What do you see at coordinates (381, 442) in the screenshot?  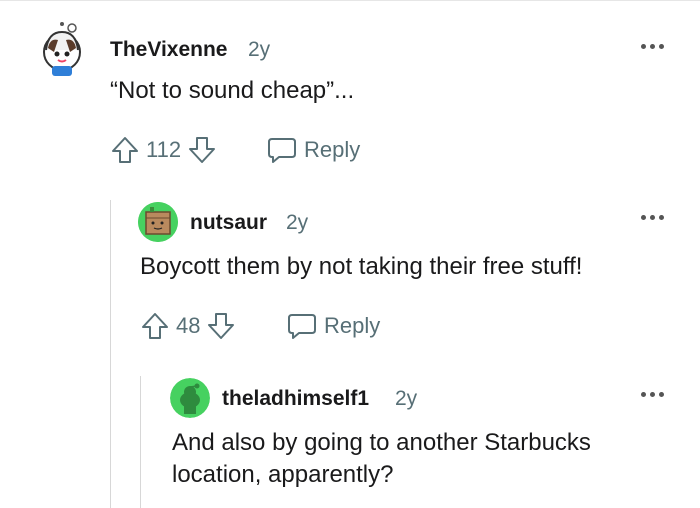 I see `comment-body-line-1: And also by going to another Starbucks` at bounding box center [381, 442].